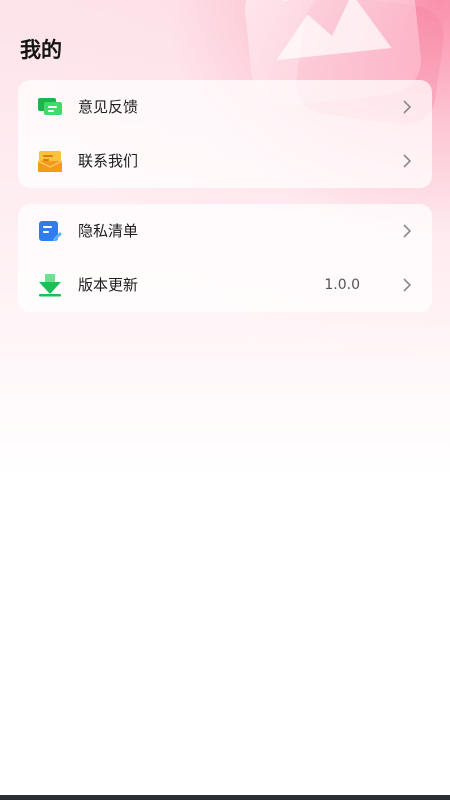  What do you see at coordinates (108, 161) in the screenshot?
I see `menu-item-label: 联系我们` at bounding box center [108, 161].